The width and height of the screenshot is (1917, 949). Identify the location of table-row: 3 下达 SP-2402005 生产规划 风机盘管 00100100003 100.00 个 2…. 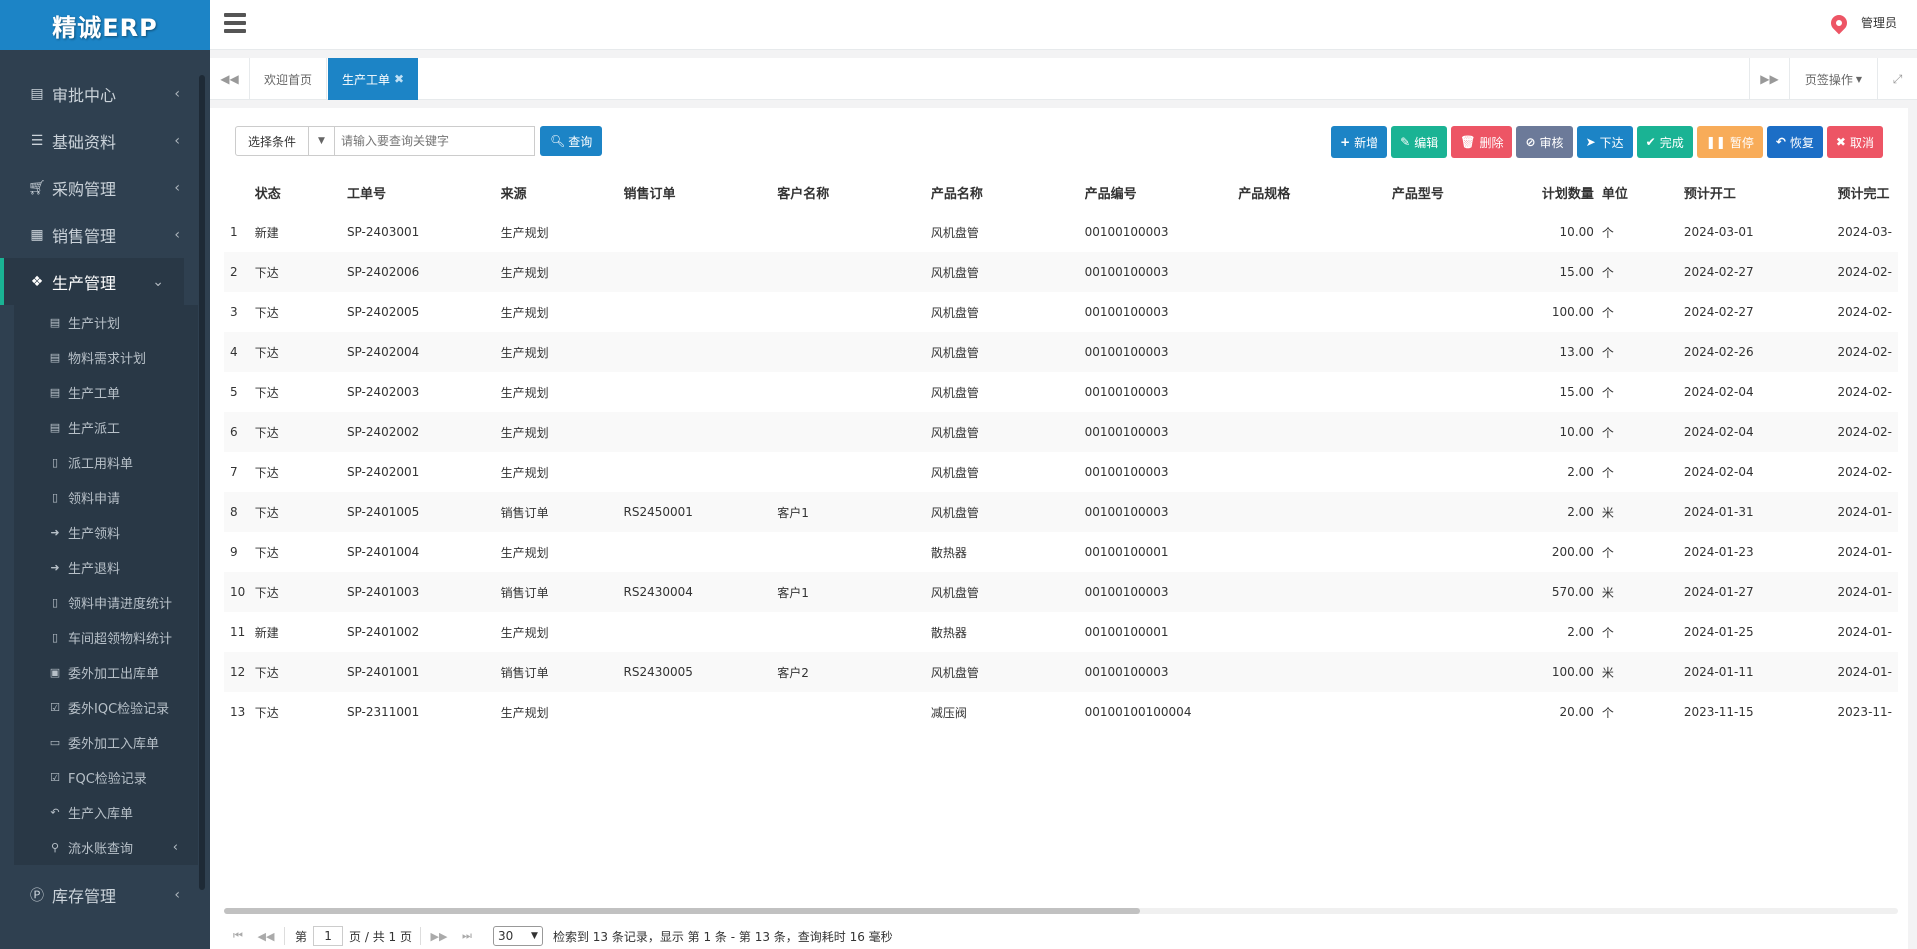
(1061, 312).